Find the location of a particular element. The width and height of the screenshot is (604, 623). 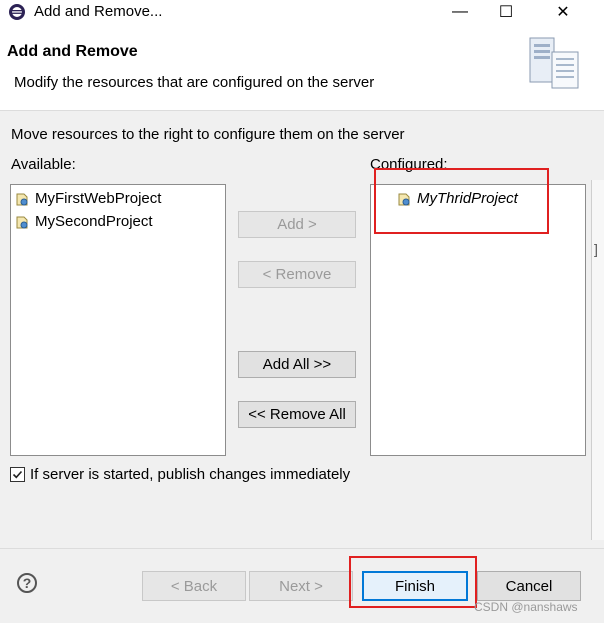

maximize-button: ☐ is located at coordinates (506, 12).